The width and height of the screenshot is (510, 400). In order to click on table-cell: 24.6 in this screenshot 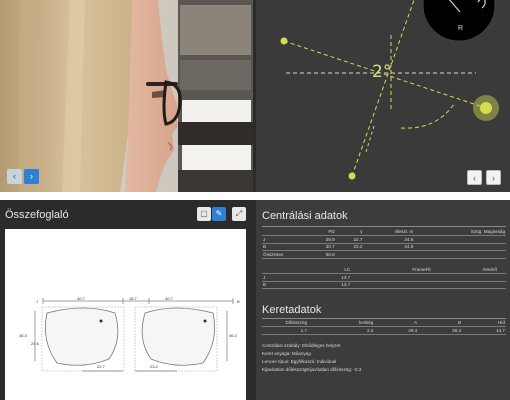, I will do `click(389, 239)`.